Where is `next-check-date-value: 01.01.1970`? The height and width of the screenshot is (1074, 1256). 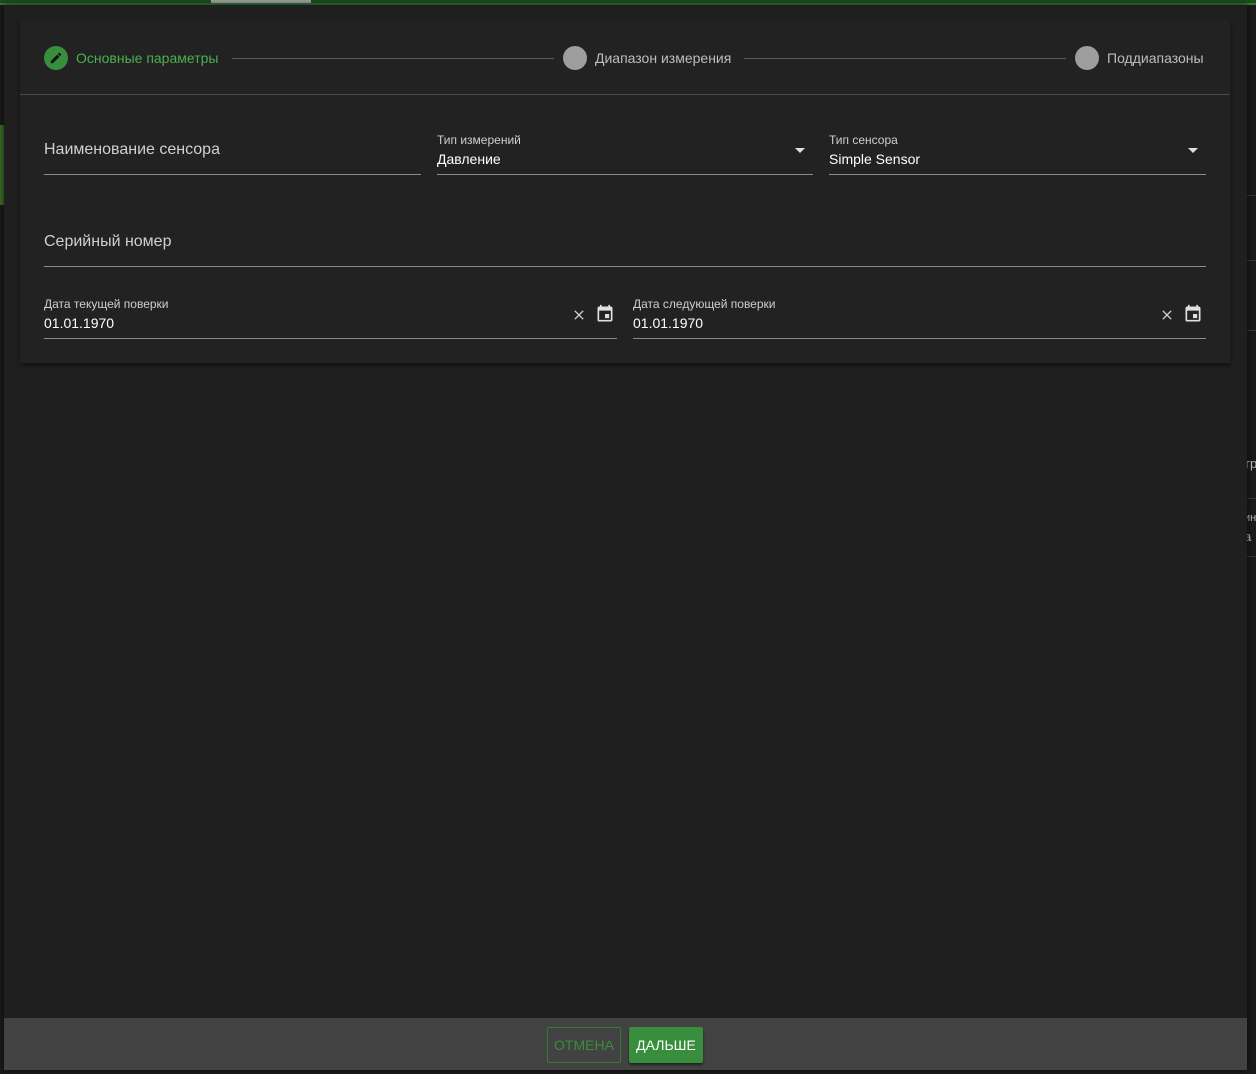 next-check-date-value: 01.01.1970 is located at coordinates (668, 323).